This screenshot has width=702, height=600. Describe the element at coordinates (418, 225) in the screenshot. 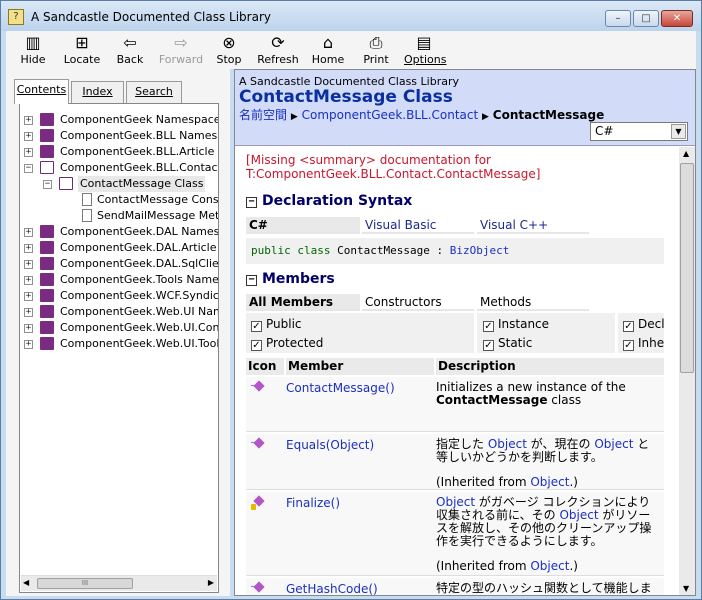

I see `tab-visual-basic: Visual Basic` at that location.